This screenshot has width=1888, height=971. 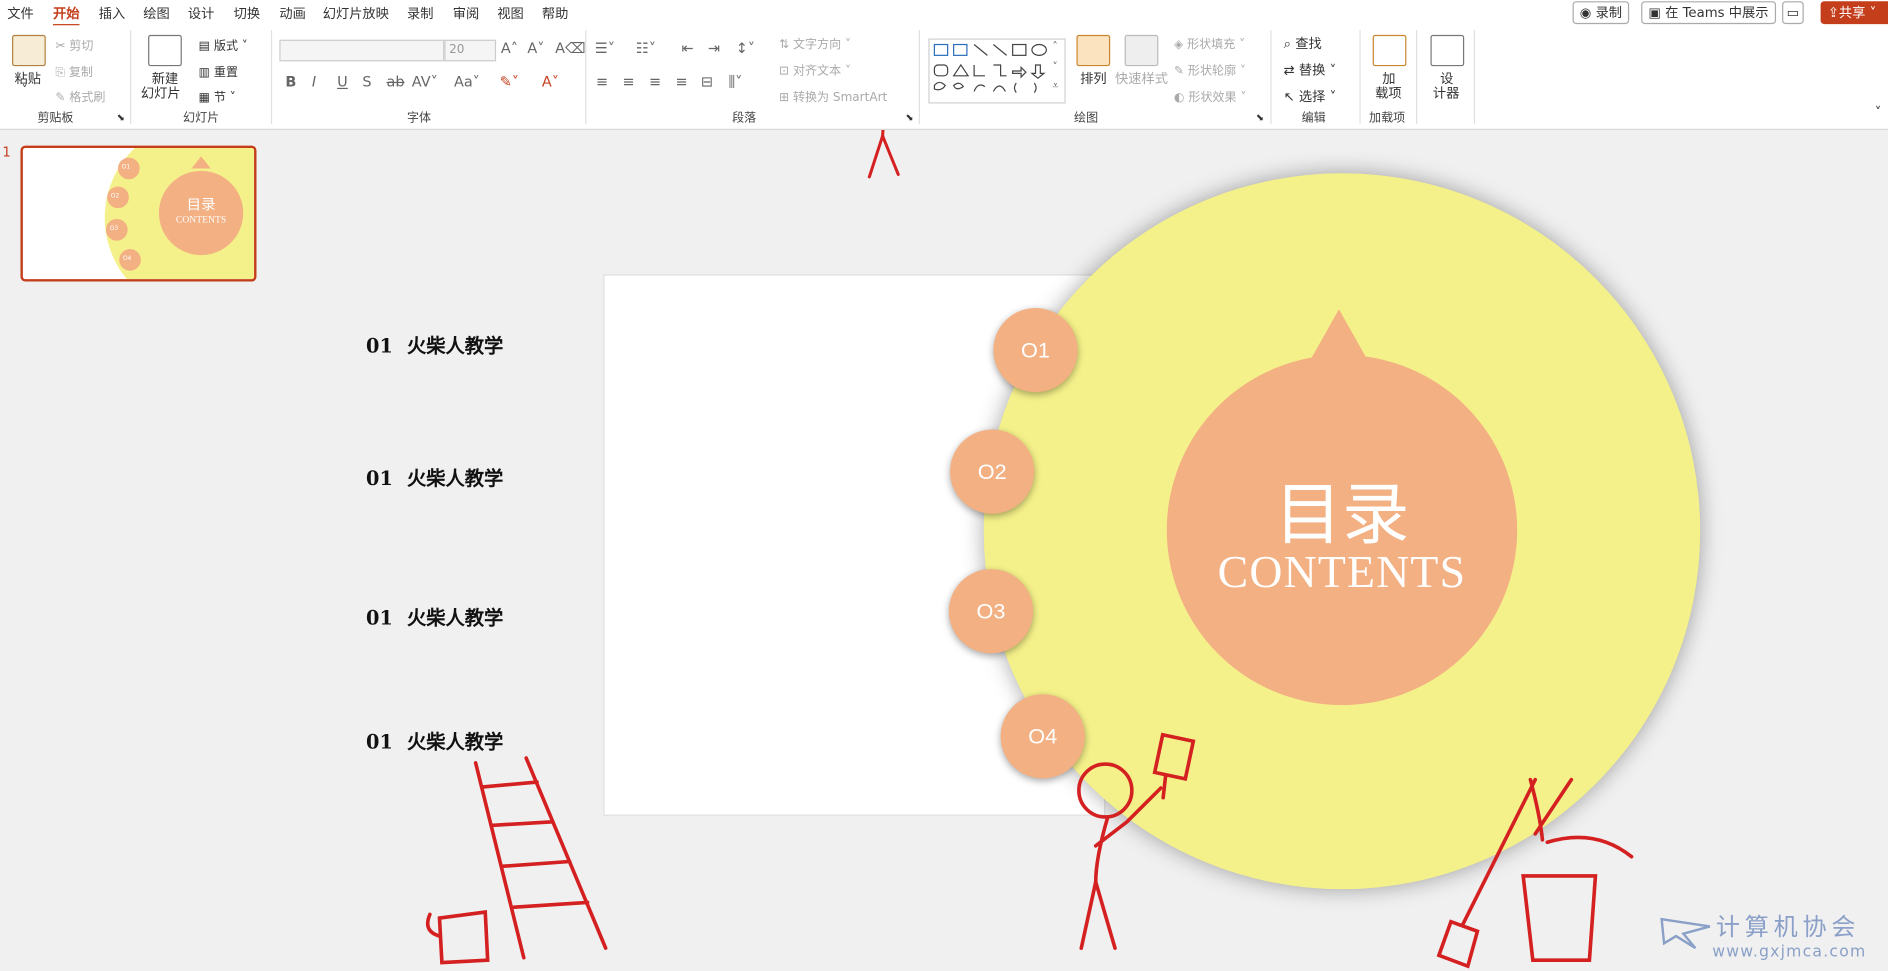 What do you see at coordinates (161, 92) in the screenshot?
I see `new-slide-label-2: 幻灯片` at bounding box center [161, 92].